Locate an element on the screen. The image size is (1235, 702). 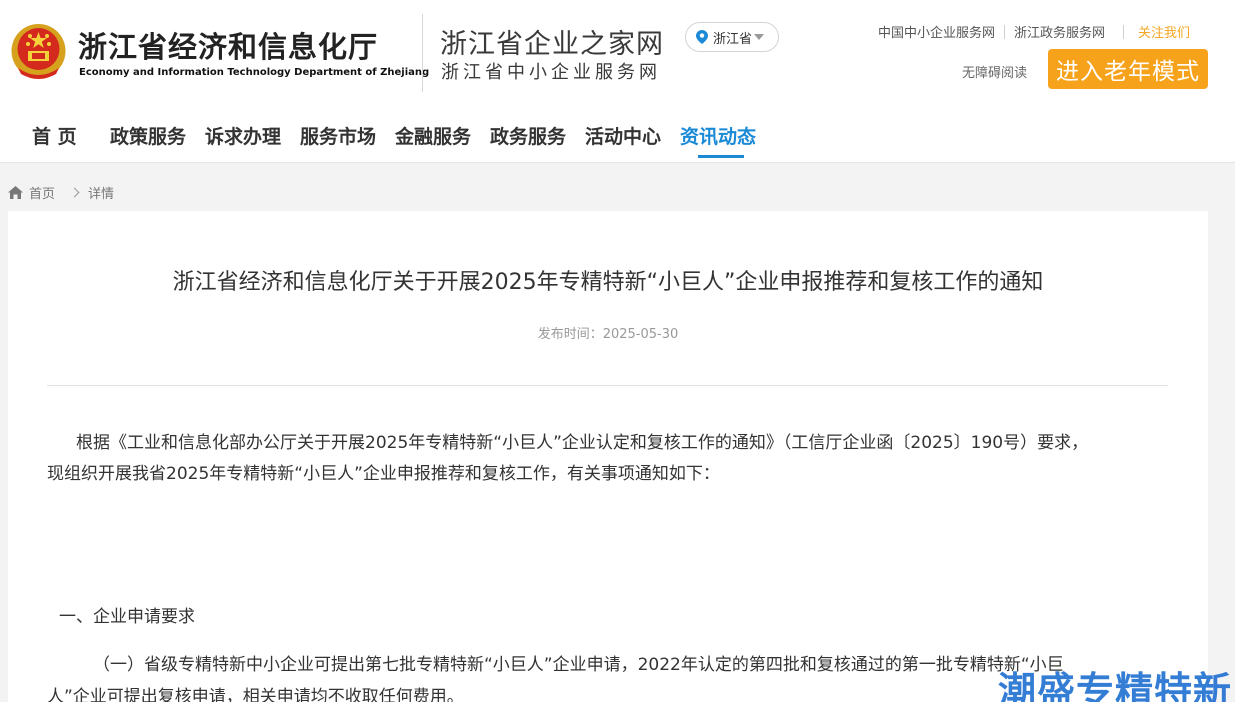
link-sme-service-network: 中国中小企业服务网 is located at coordinates (936, 31).